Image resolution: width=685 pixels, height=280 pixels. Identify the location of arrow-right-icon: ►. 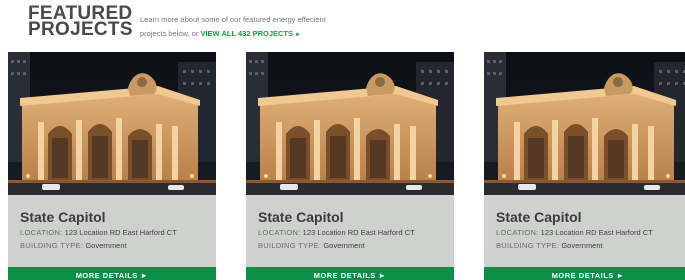
(298, 35).